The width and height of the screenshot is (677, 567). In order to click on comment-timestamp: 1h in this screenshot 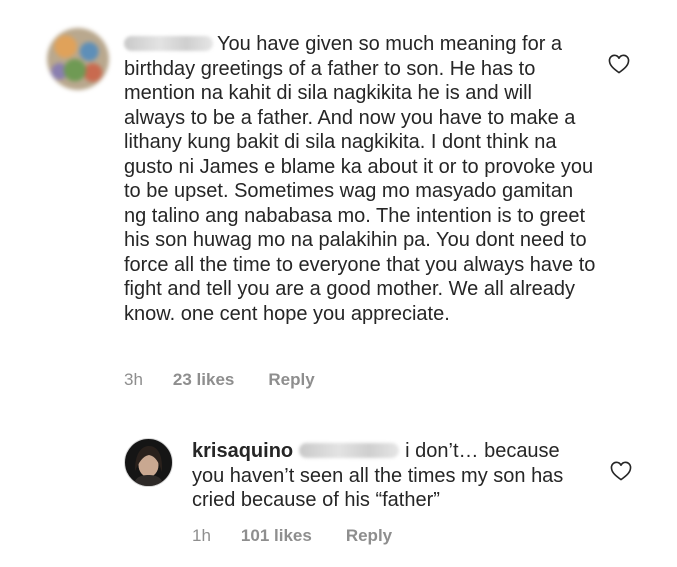, I will do `click(201, 535)`.